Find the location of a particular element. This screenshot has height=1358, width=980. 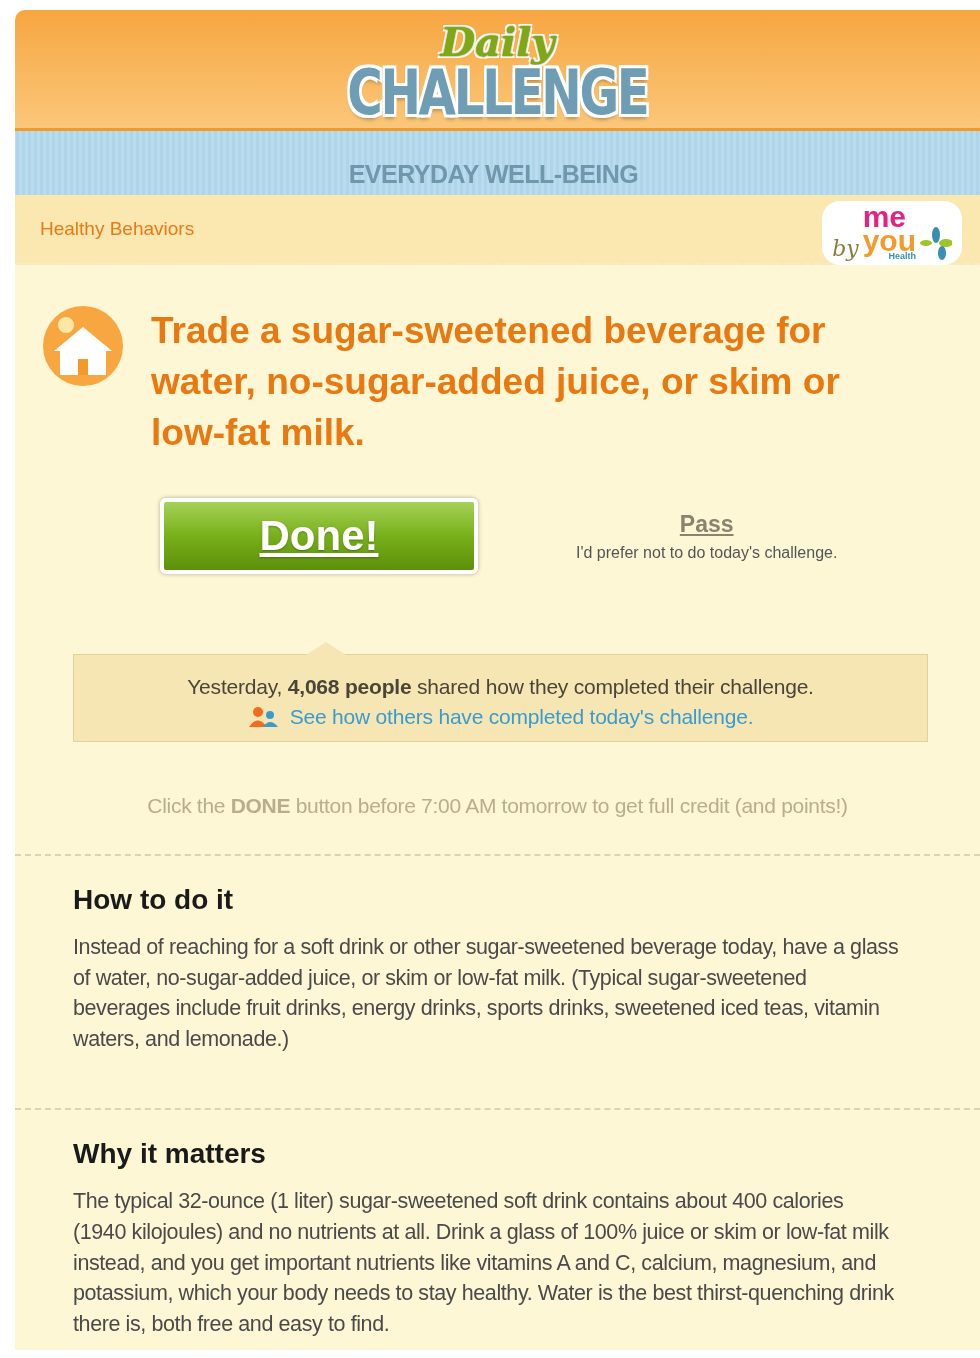

house-icon is located at coordinates (83, 346).